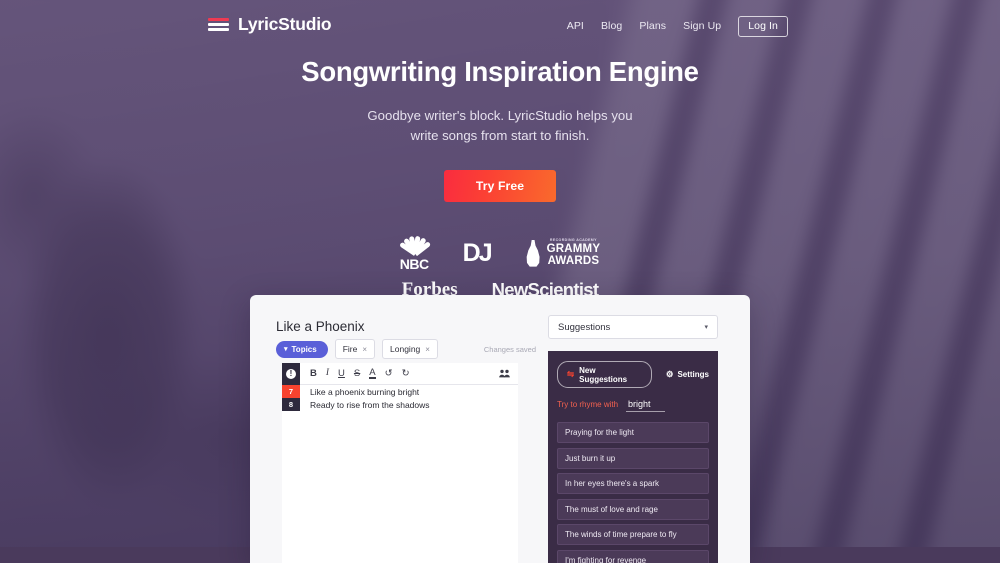  I want to click on lyric-line-text: Ready to rise from the shadows, so click(370, 404).